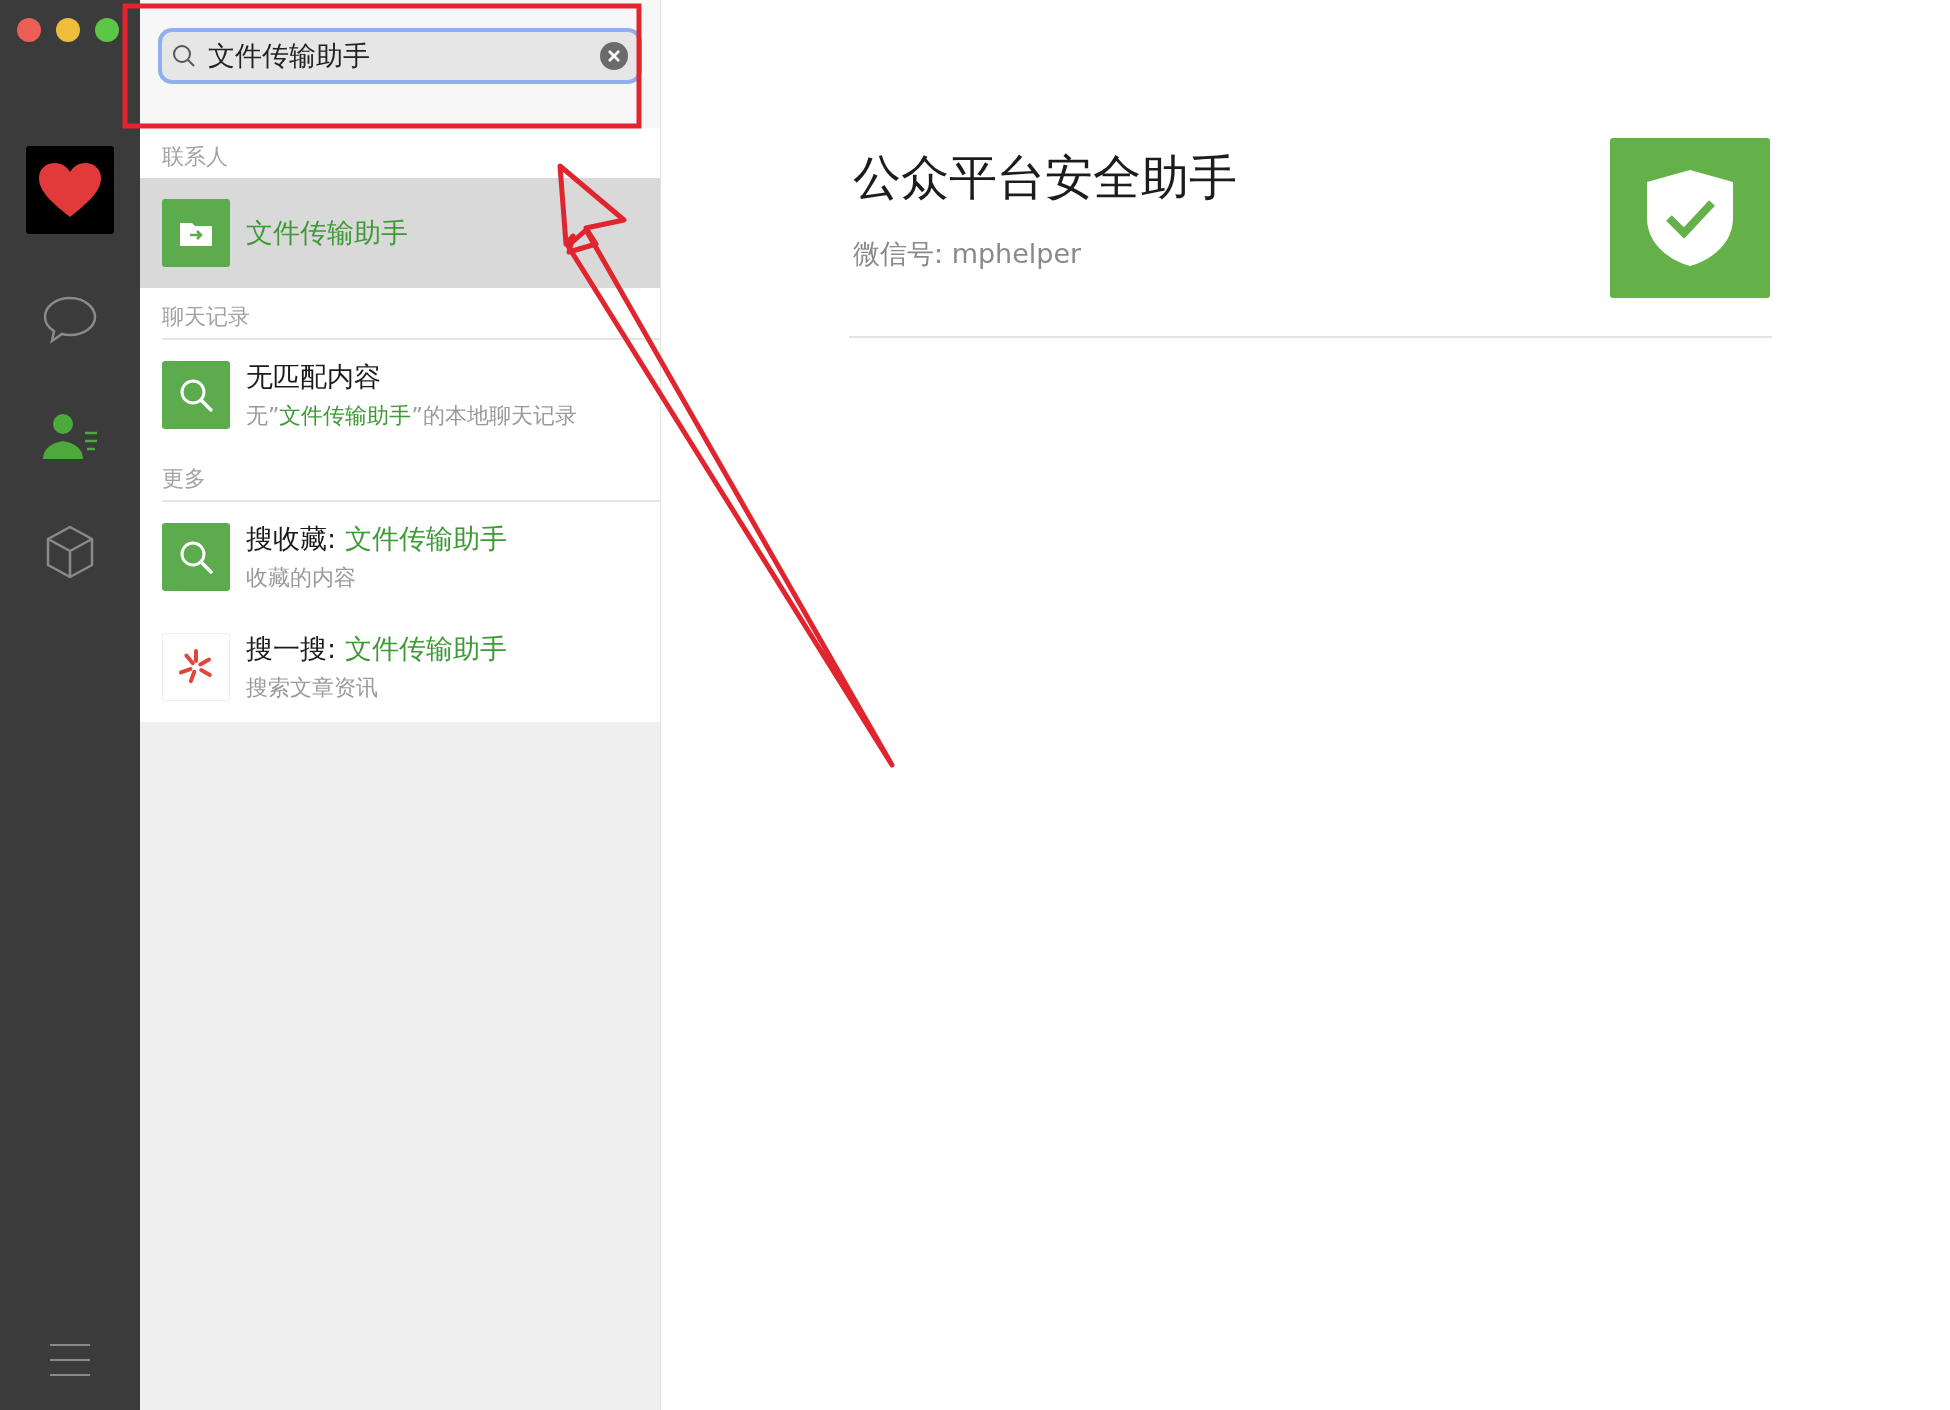  Describe the element at coordinates (411, 416) in the screenshot. I see `result-subtitle: 无”文件传输助手”的本地聊天记录` at that location.